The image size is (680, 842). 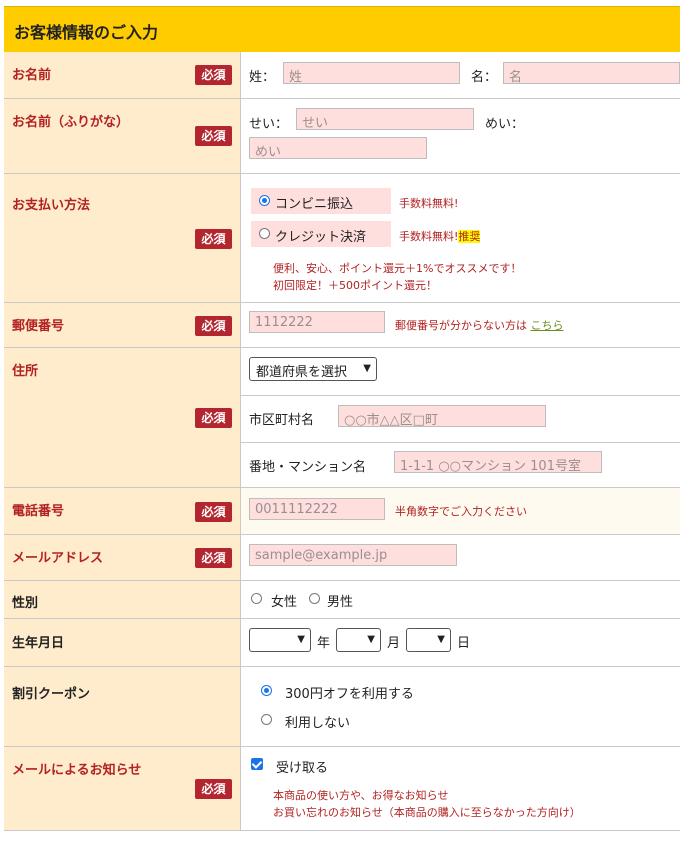 What do you see at coordinates (314, 598) in the screenshot?
I see `radio-male` at bounding box center [314, 598].